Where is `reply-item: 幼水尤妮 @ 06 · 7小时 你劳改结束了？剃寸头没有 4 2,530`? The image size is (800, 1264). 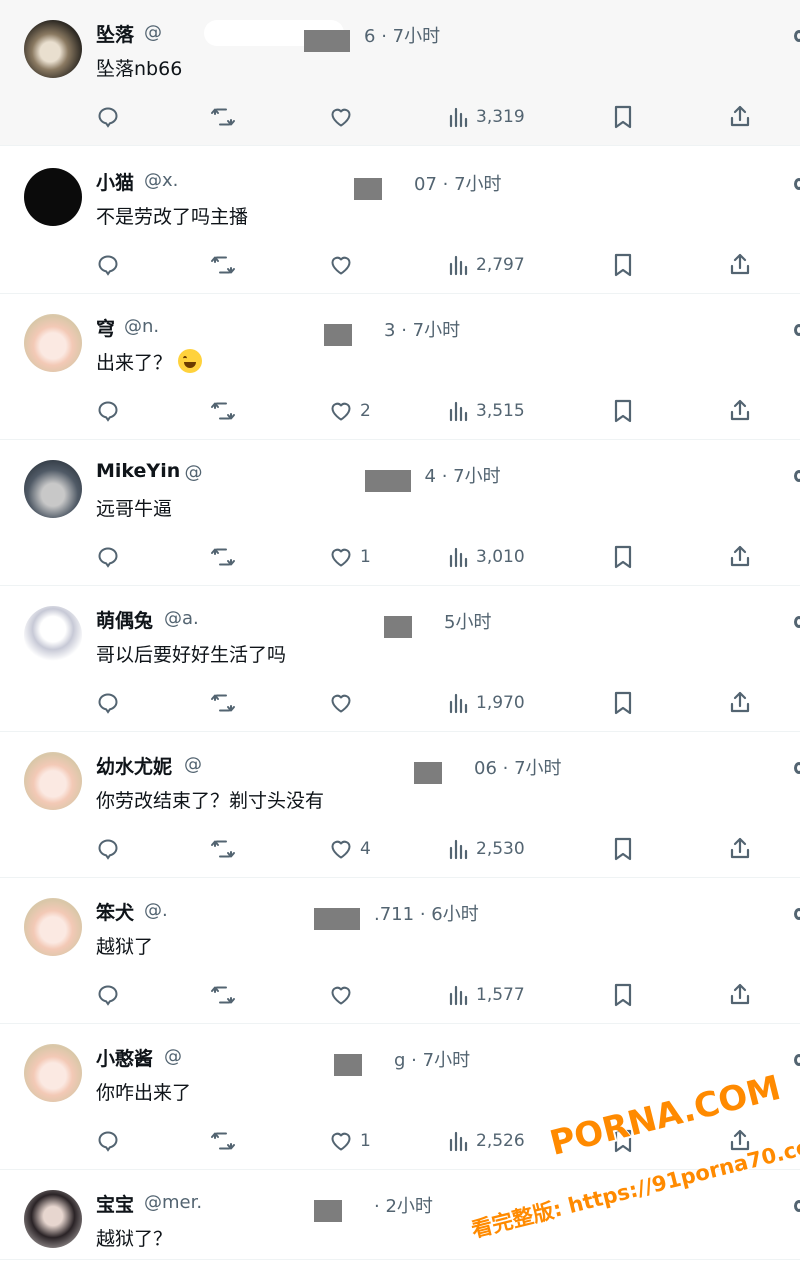 reply-item: 幼水尤妮 @ 06 · 7小时 你劳改结束了？剃寸头没有 4 2,530 is located at coordinates (400, 805).